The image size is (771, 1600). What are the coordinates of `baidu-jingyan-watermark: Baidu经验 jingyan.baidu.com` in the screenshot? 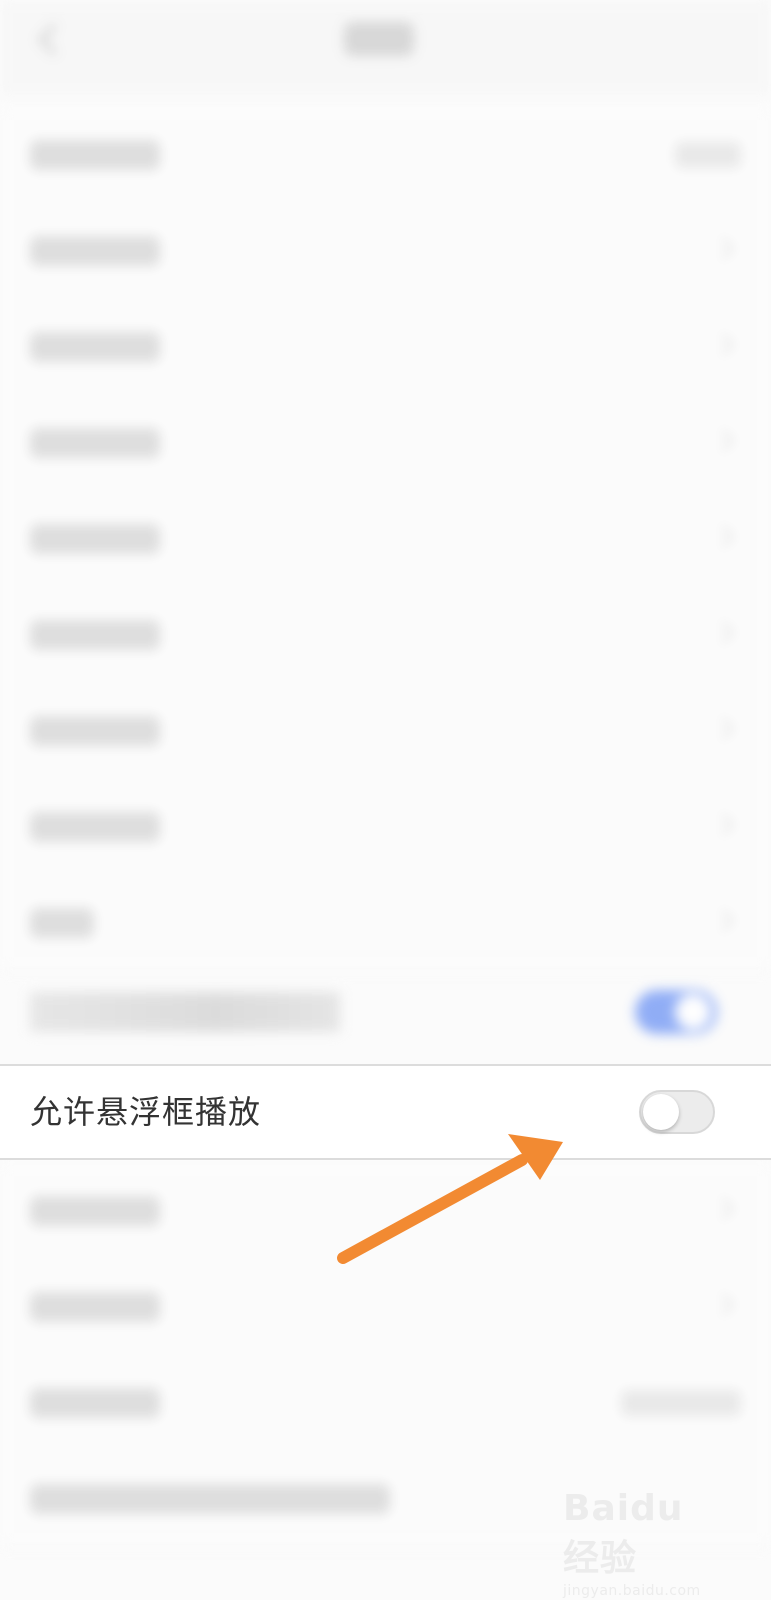 It's located at (638, 1543).